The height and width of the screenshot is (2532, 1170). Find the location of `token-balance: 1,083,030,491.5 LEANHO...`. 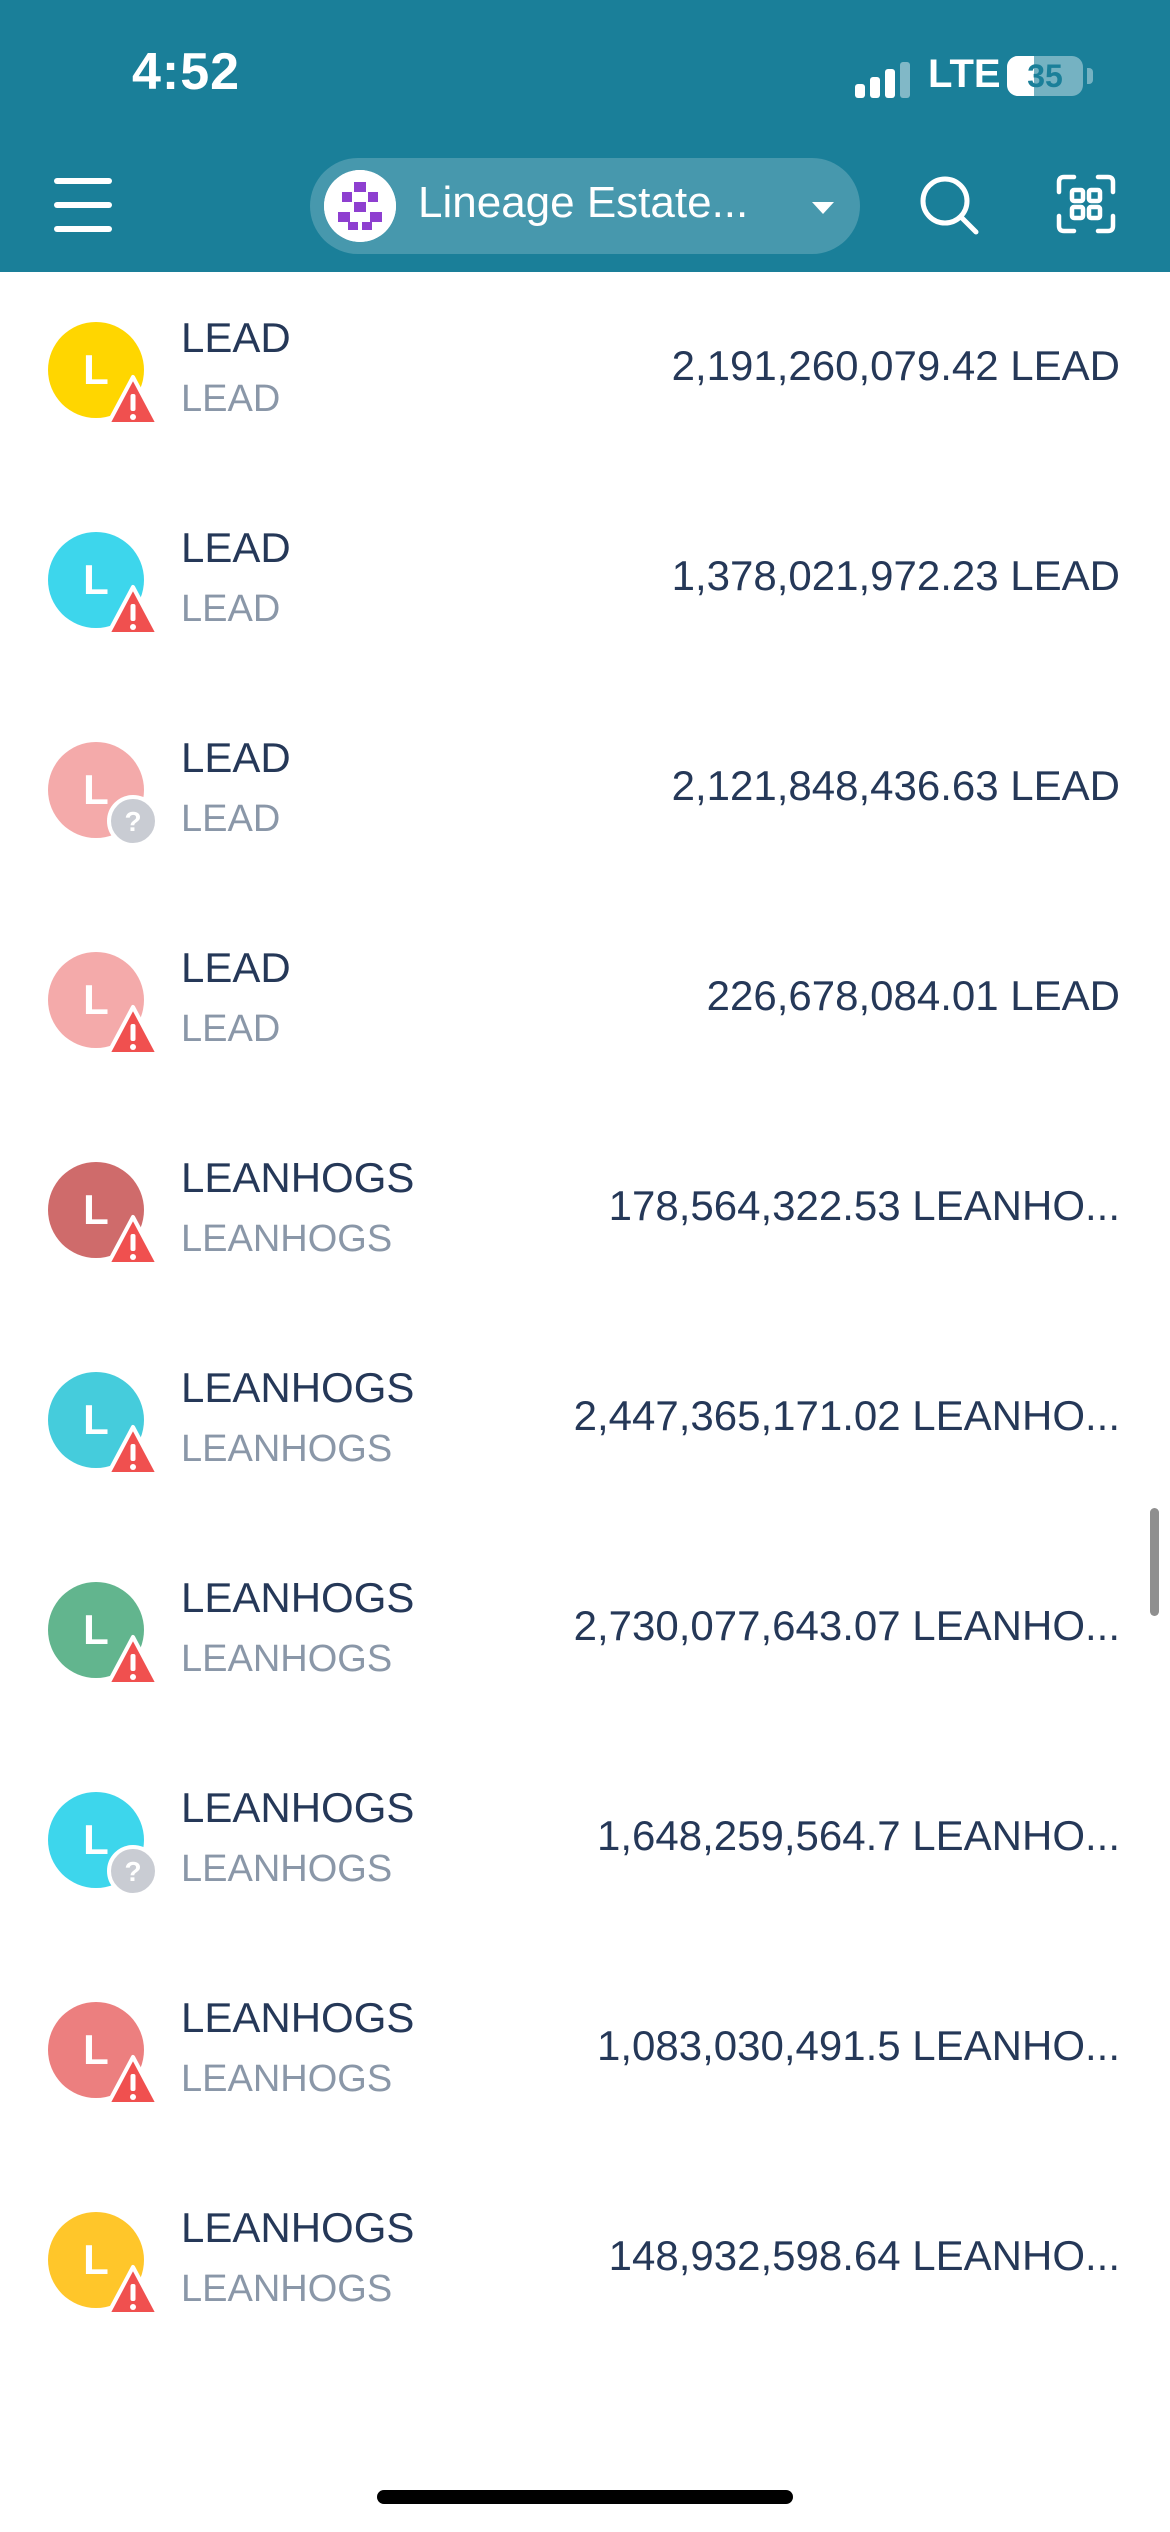

token-balance: 1,083,030,491.5 LEANHO... is located at coordinates (858, 2045).